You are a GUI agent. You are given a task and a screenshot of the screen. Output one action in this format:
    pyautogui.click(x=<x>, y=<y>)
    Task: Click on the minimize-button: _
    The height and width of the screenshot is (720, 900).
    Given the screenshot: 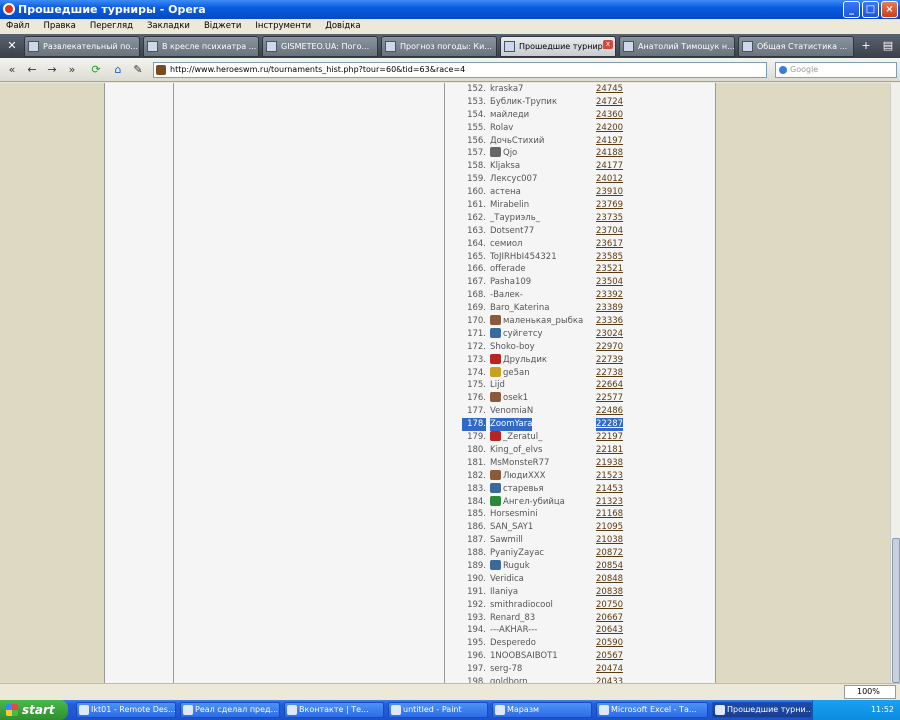 What is the action you would take?
    pyautogui.click(x=851, y=9)
    